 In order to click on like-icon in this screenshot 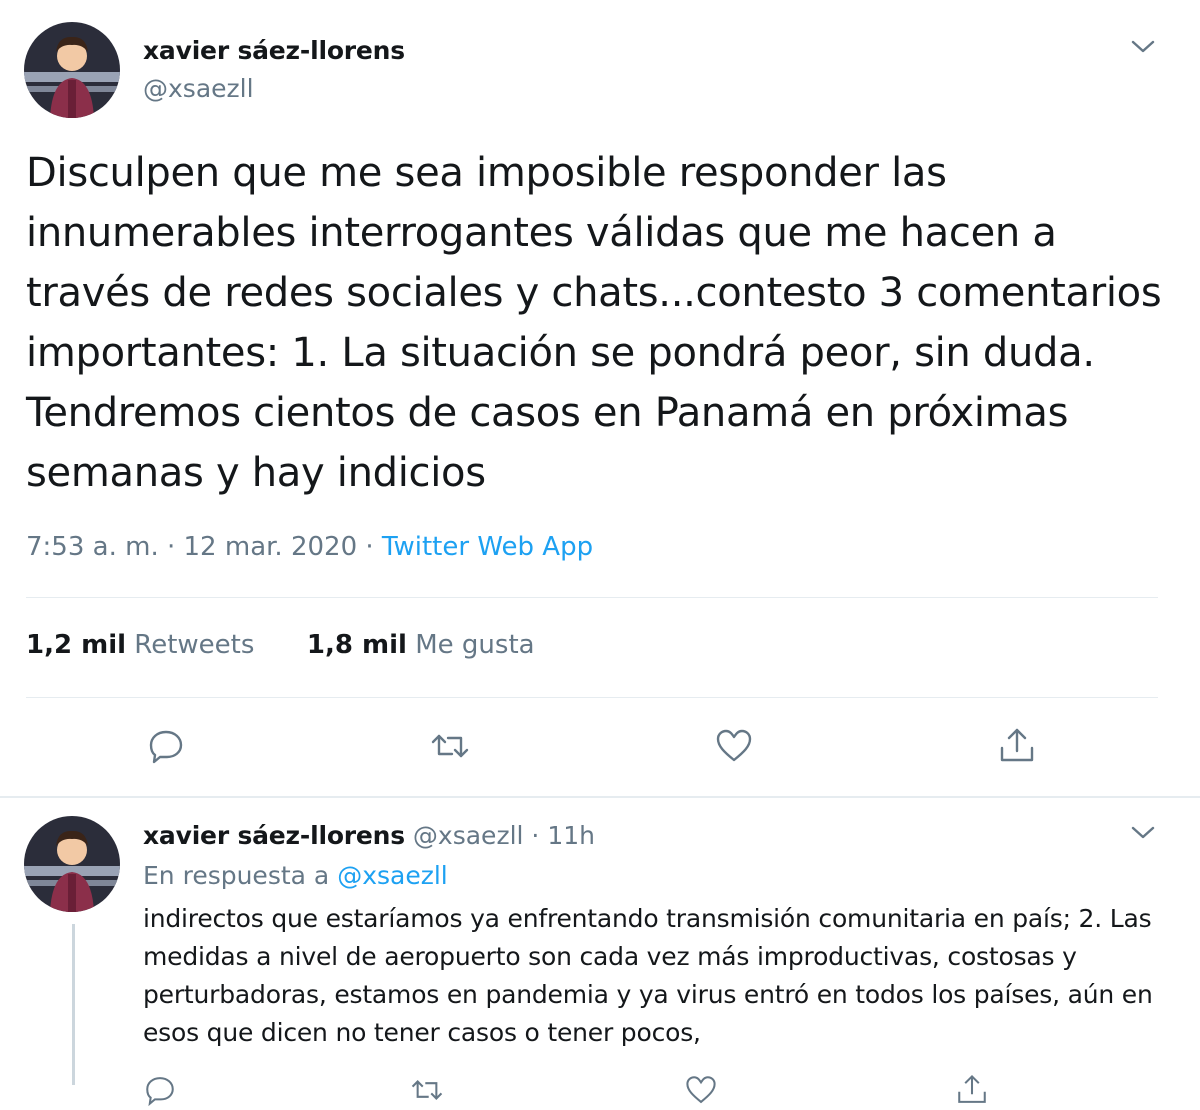, I will do `click(734, 746)`.